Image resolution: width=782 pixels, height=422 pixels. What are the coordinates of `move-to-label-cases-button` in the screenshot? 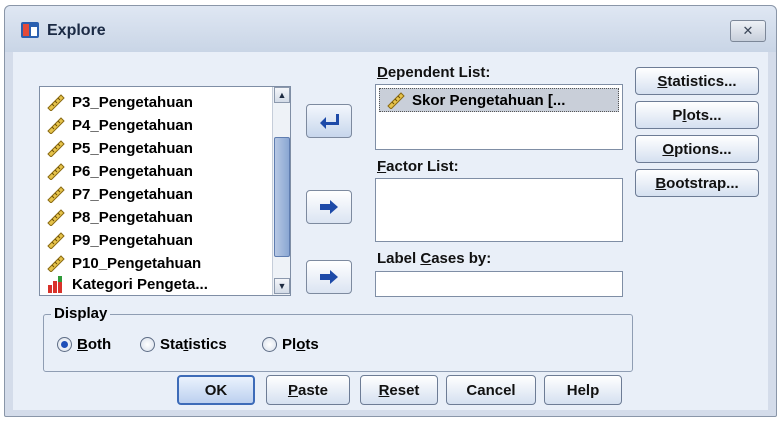 It's located at (329, 277).